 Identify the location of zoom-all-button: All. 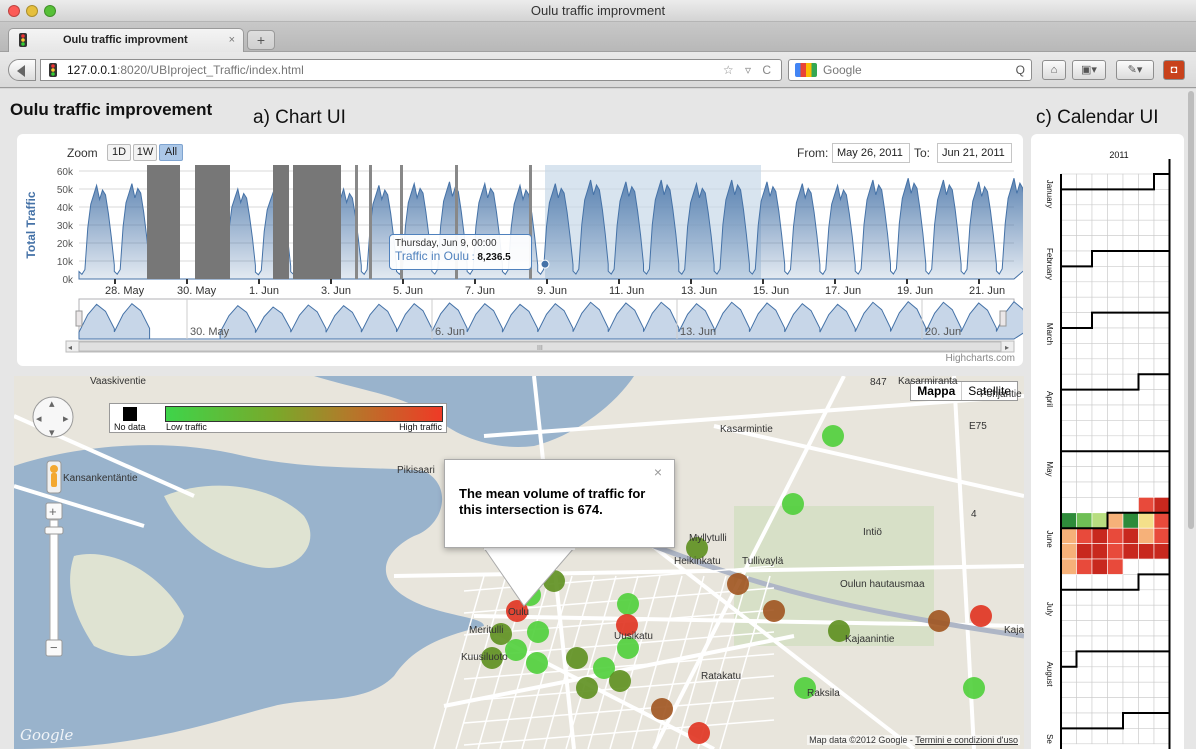
(171, 152).